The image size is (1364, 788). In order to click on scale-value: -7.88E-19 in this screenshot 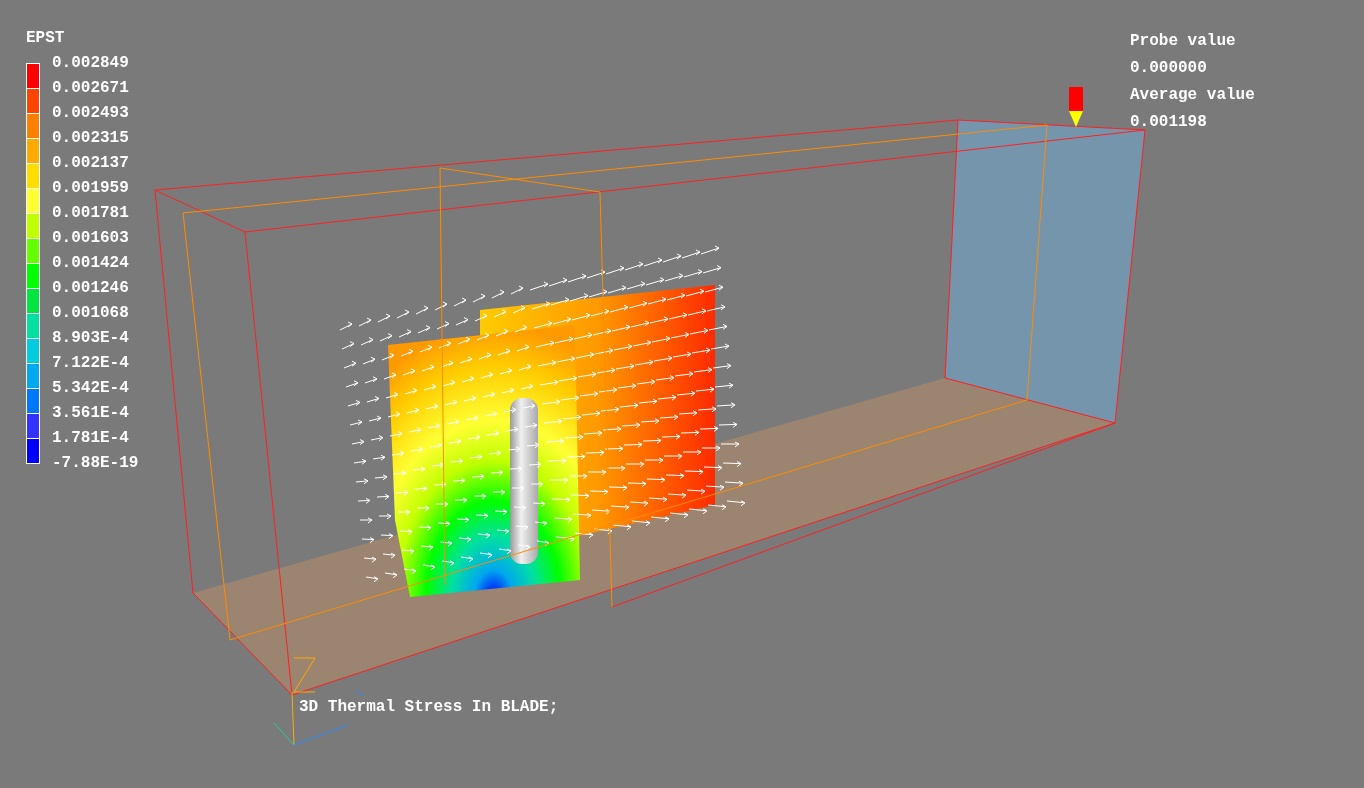, I will do `click(95, 463)`.